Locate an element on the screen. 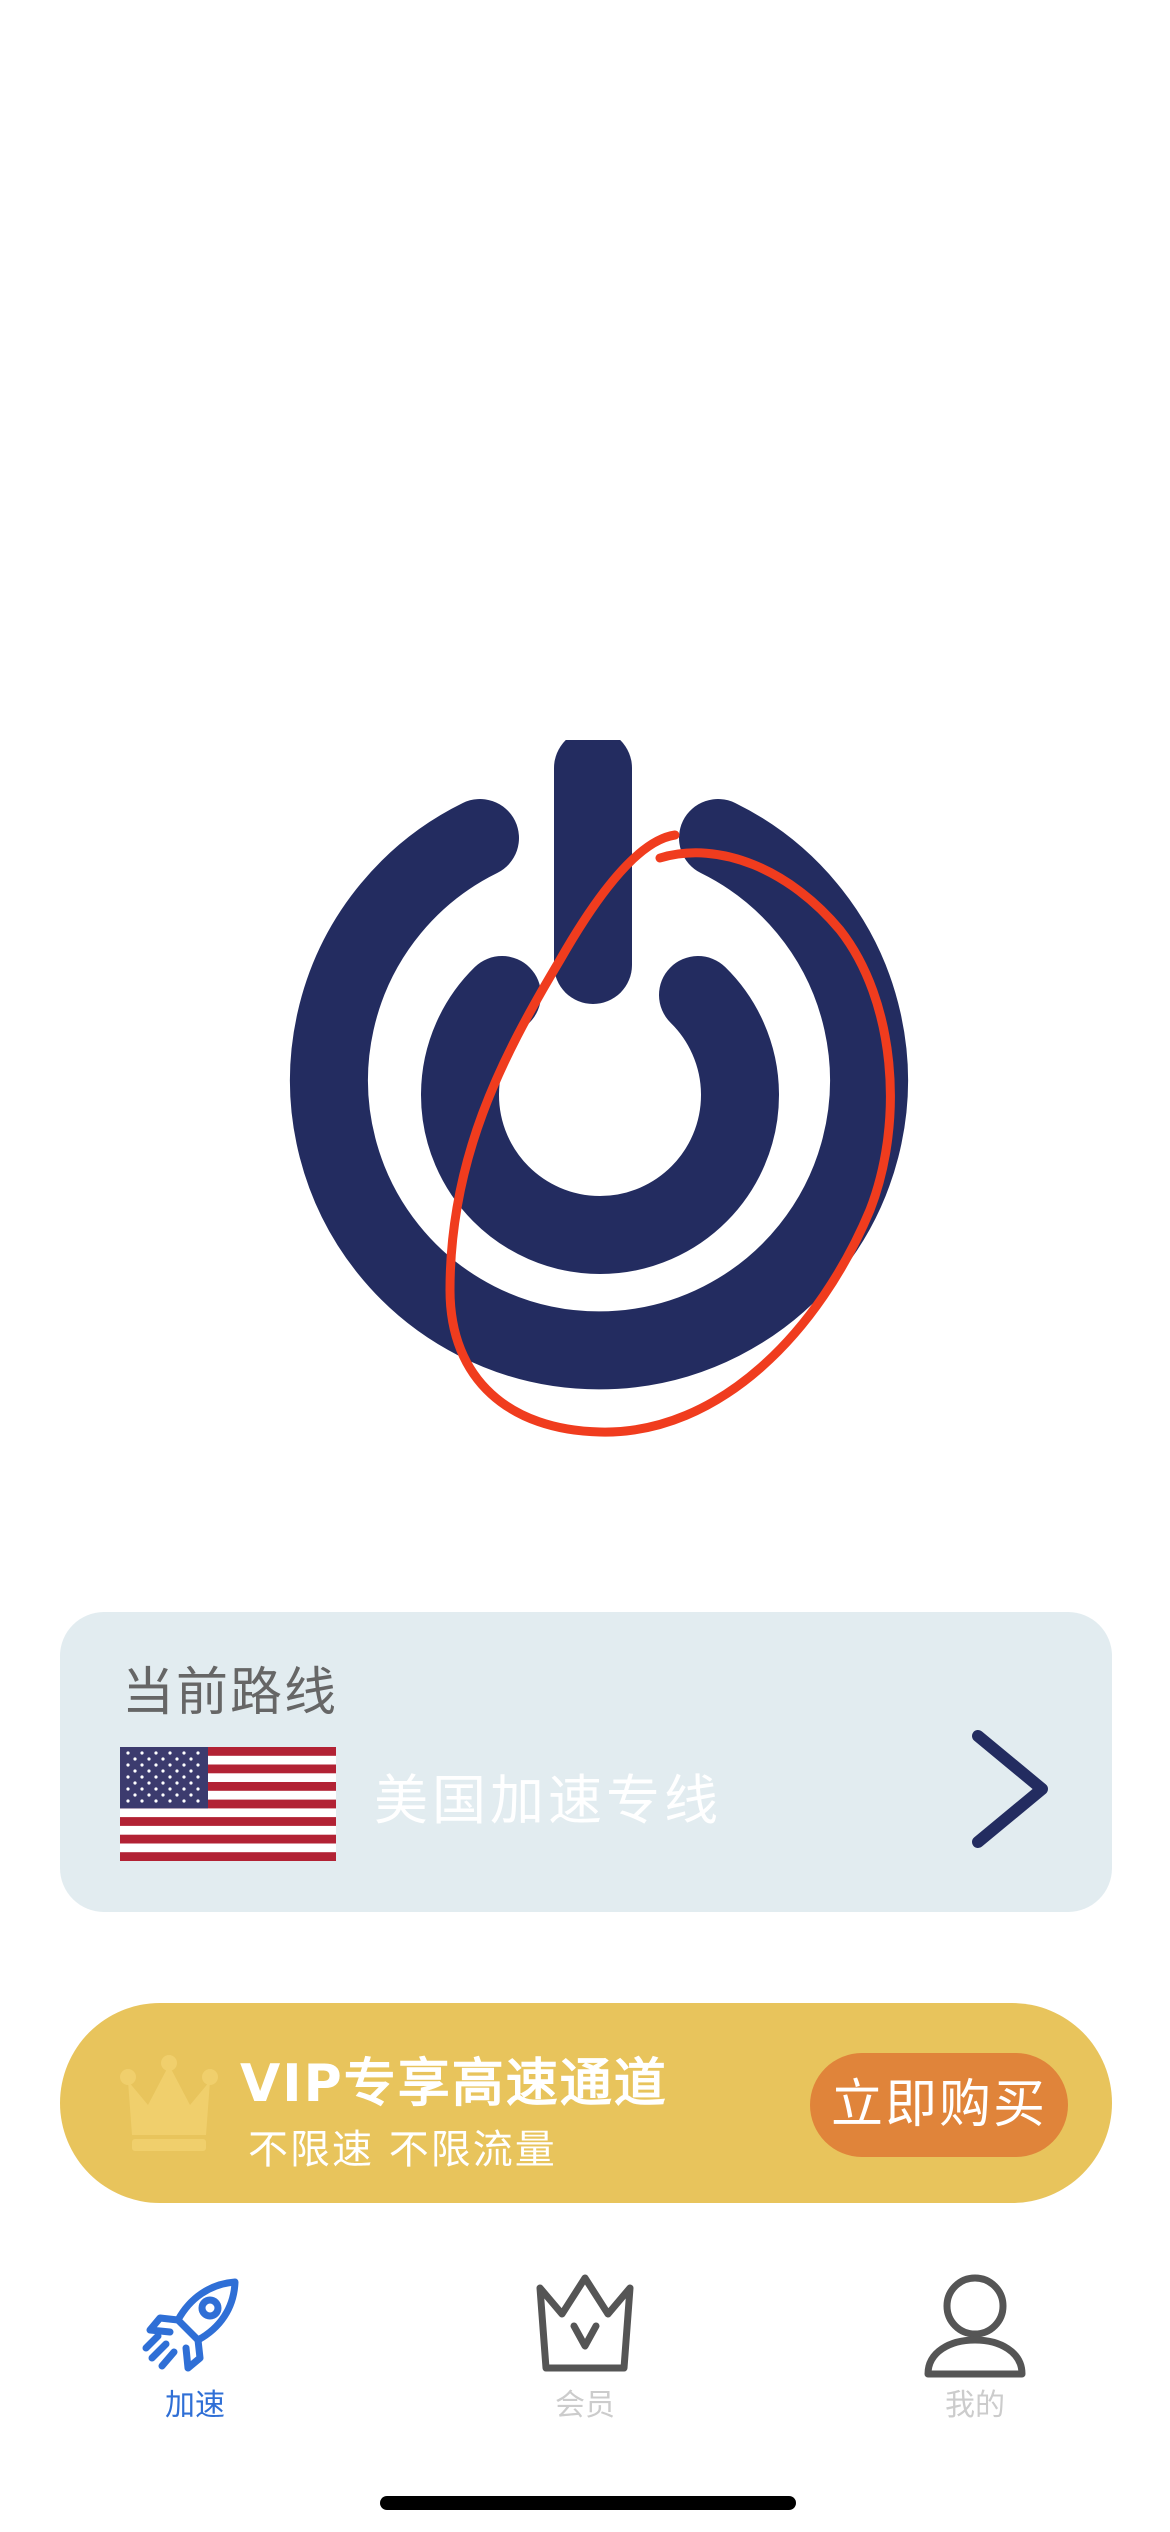 This screenshot has height=2532, width=1170. buy-now-button: 立即购买 is located at coordinates (939, 2105).